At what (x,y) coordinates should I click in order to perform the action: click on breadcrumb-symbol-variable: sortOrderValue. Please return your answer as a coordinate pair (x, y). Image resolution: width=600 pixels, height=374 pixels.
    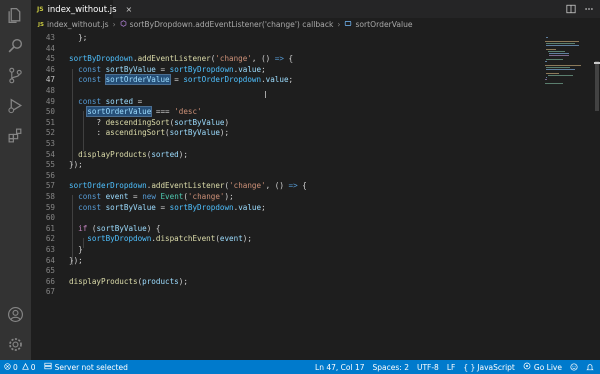
    Looking at the image, I should click on (383, 24).